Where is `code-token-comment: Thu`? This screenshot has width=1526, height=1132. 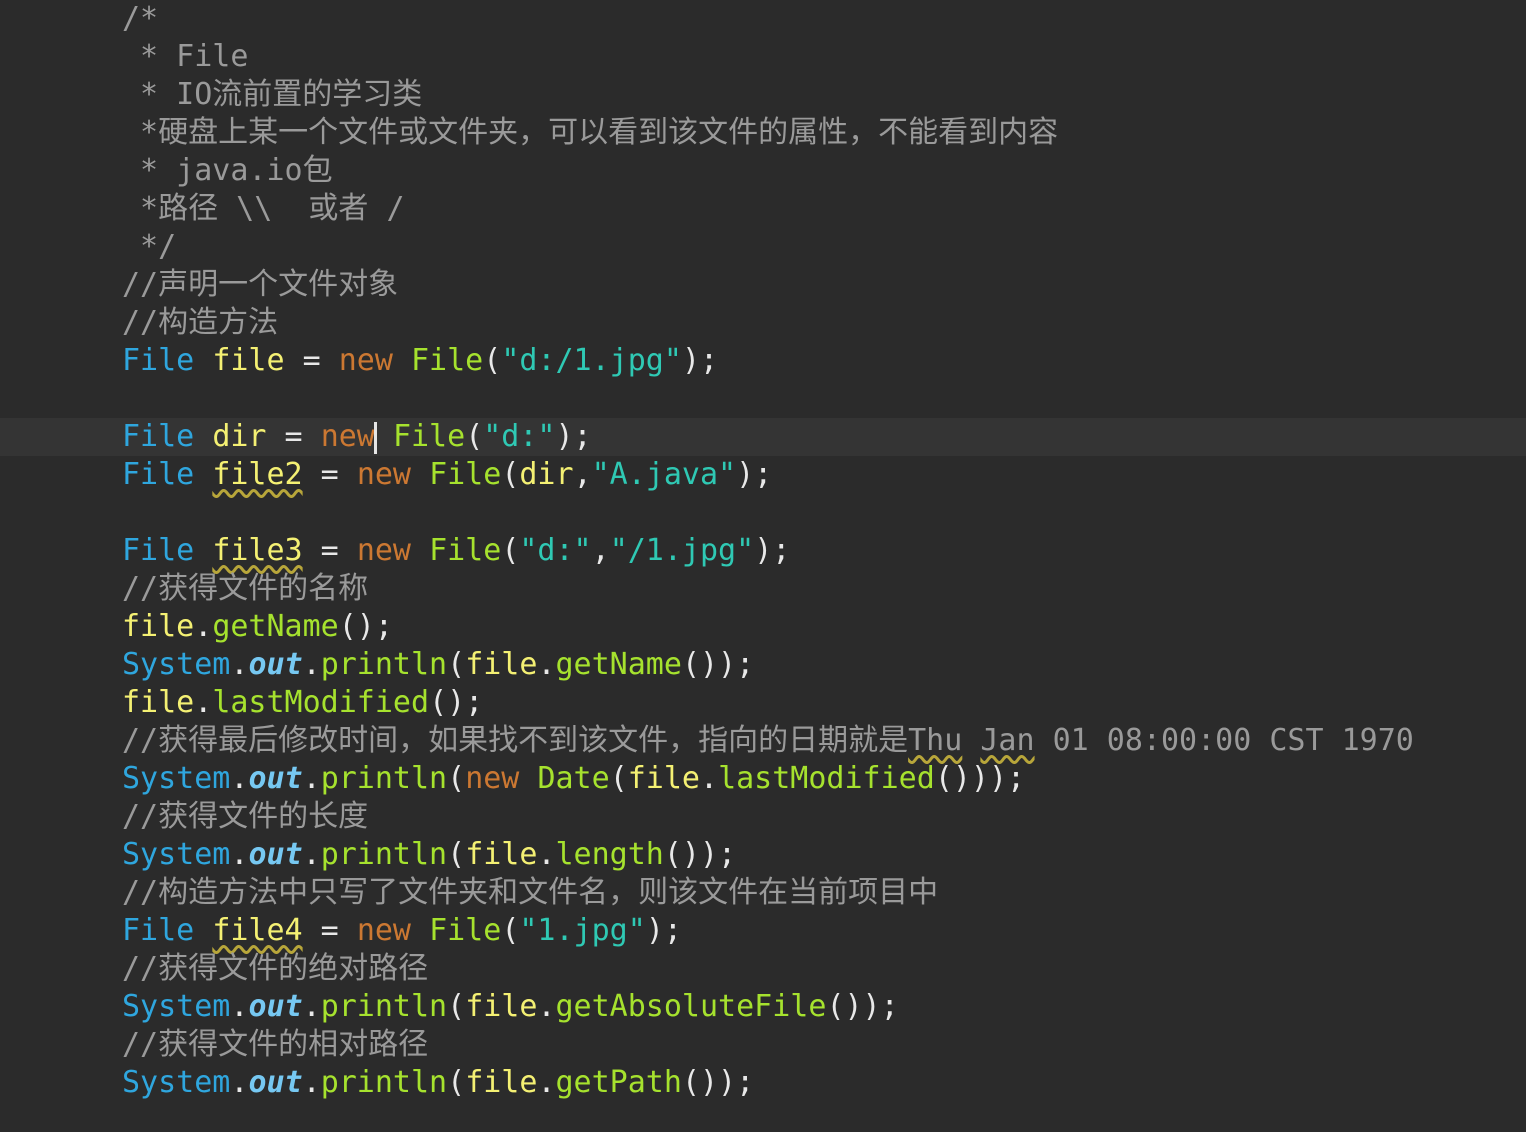
code-token-comment: Thu is located at coordinates (935, 740).